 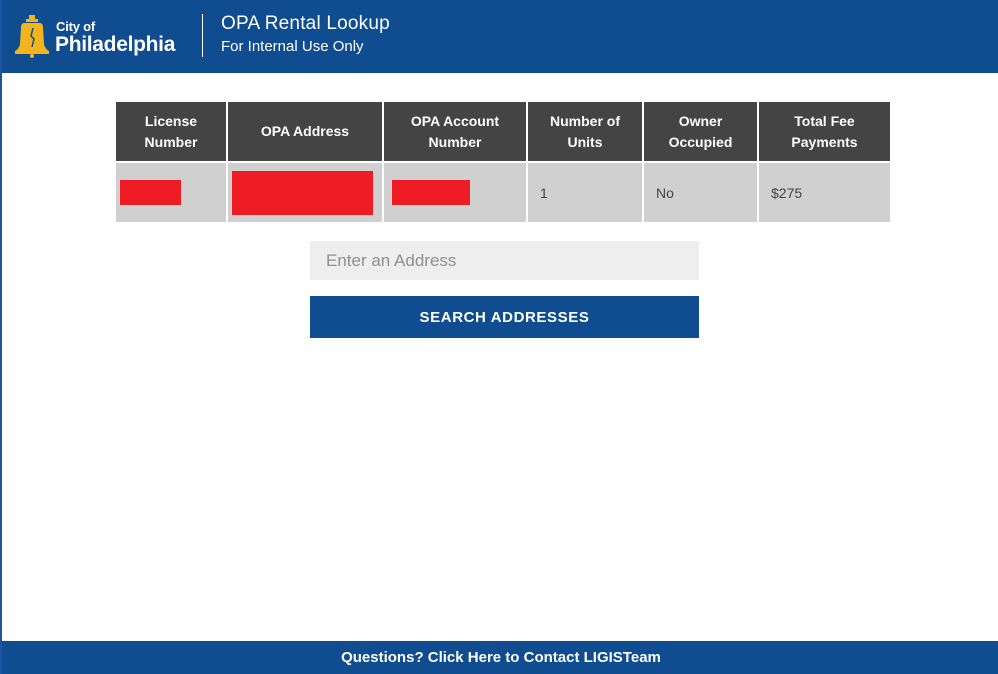 I want to click on cell-opa-address, so click(x=305, y=192).